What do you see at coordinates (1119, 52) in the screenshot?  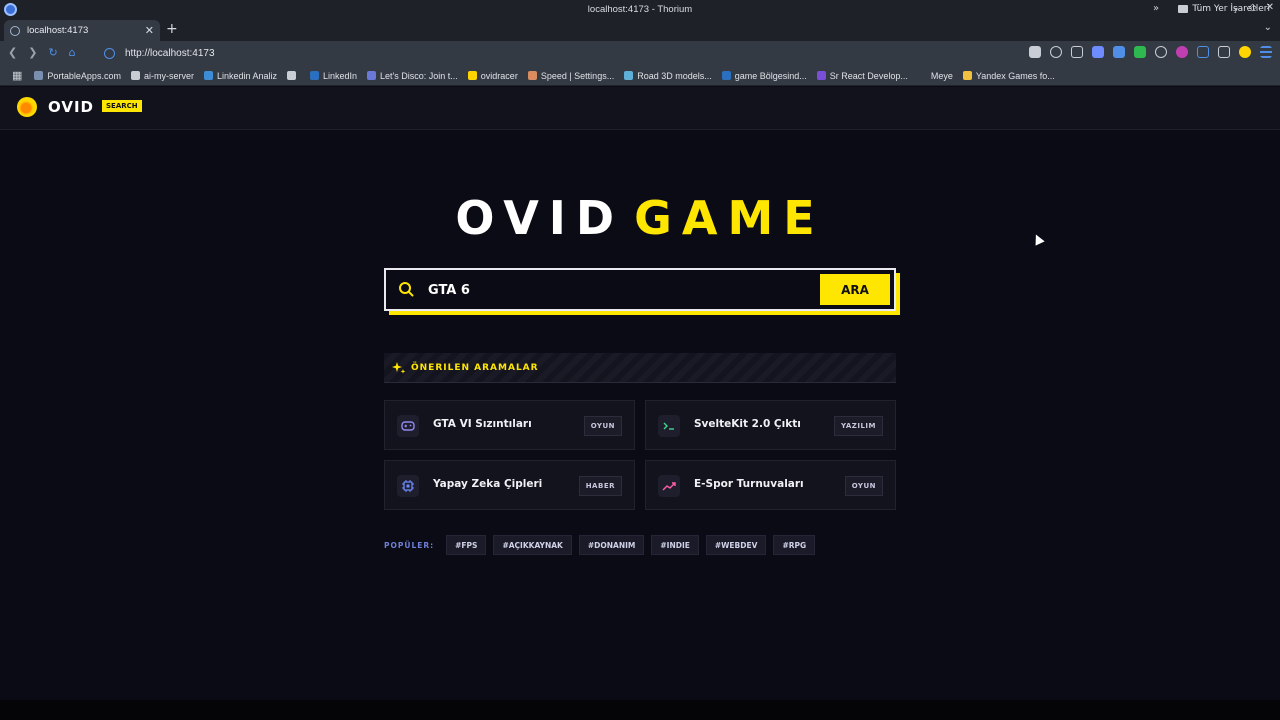 I see `translate-extension-icon` at bounding box center [1119, 52].